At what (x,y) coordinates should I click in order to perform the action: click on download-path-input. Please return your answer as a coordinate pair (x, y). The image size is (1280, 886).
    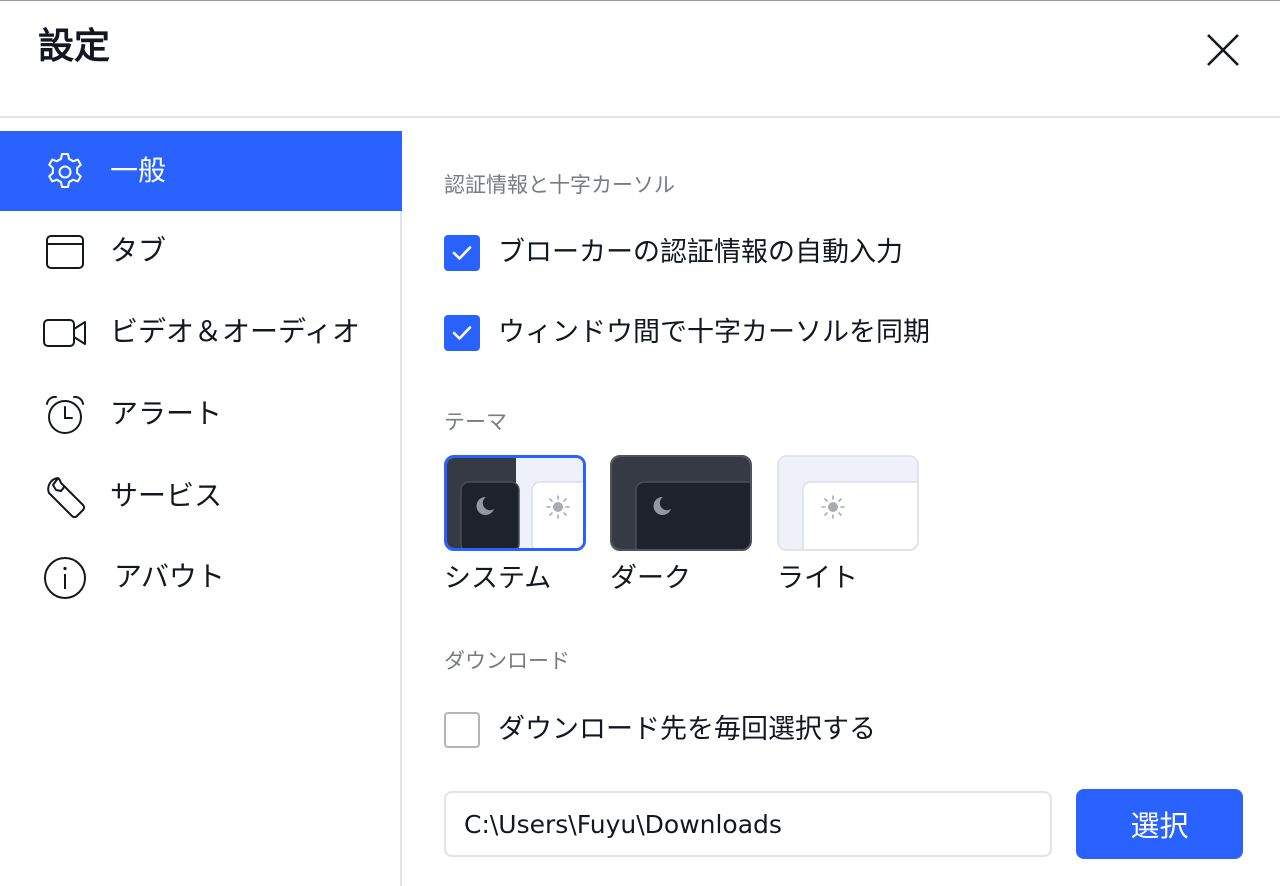
    Looking at the image, I should click on (748, 824).